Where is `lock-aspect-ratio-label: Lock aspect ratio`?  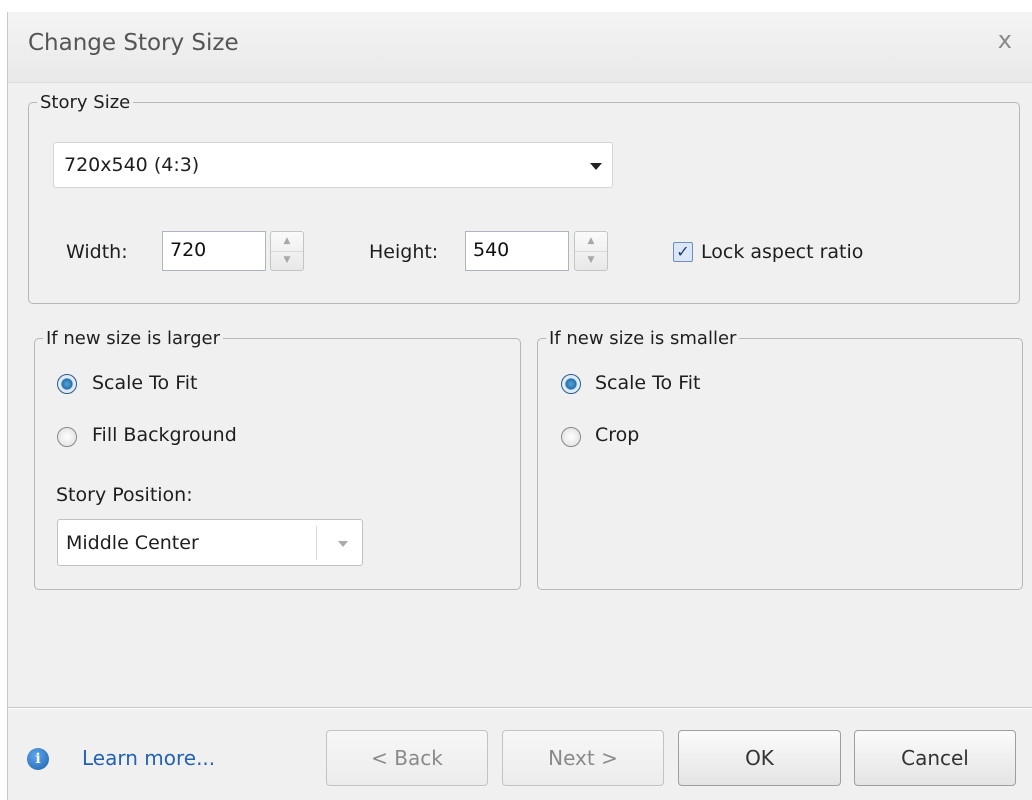
lock-aspect-ratio-label: Lock aspect ratio is located at coordinates (782, 252).